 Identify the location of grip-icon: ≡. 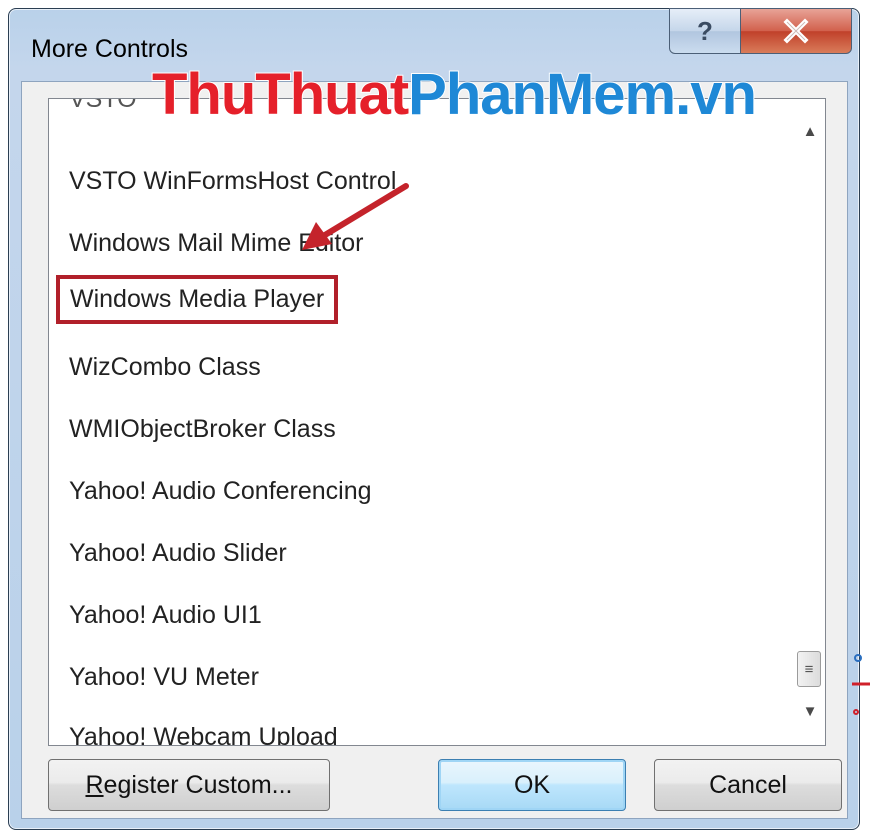
(809, 669).